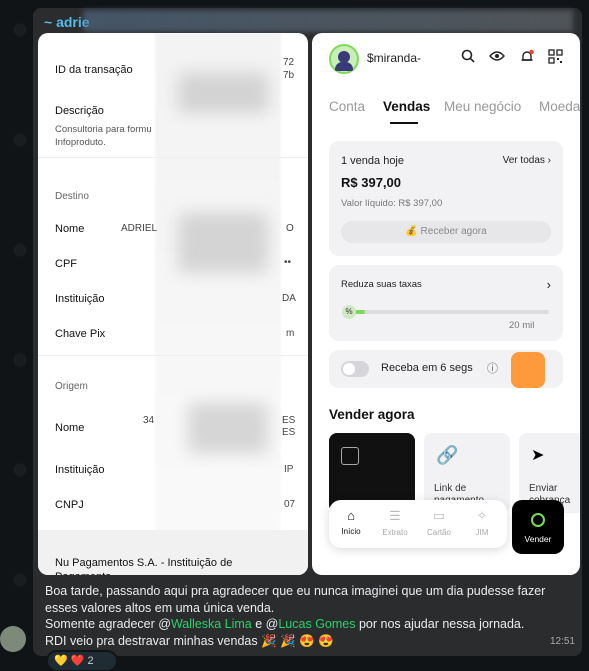 The width and height of the screenshot is (589, 671). Describe the element at coordinates (79, 111) in the screenshot. I see `description-label: Descrição` at that location.